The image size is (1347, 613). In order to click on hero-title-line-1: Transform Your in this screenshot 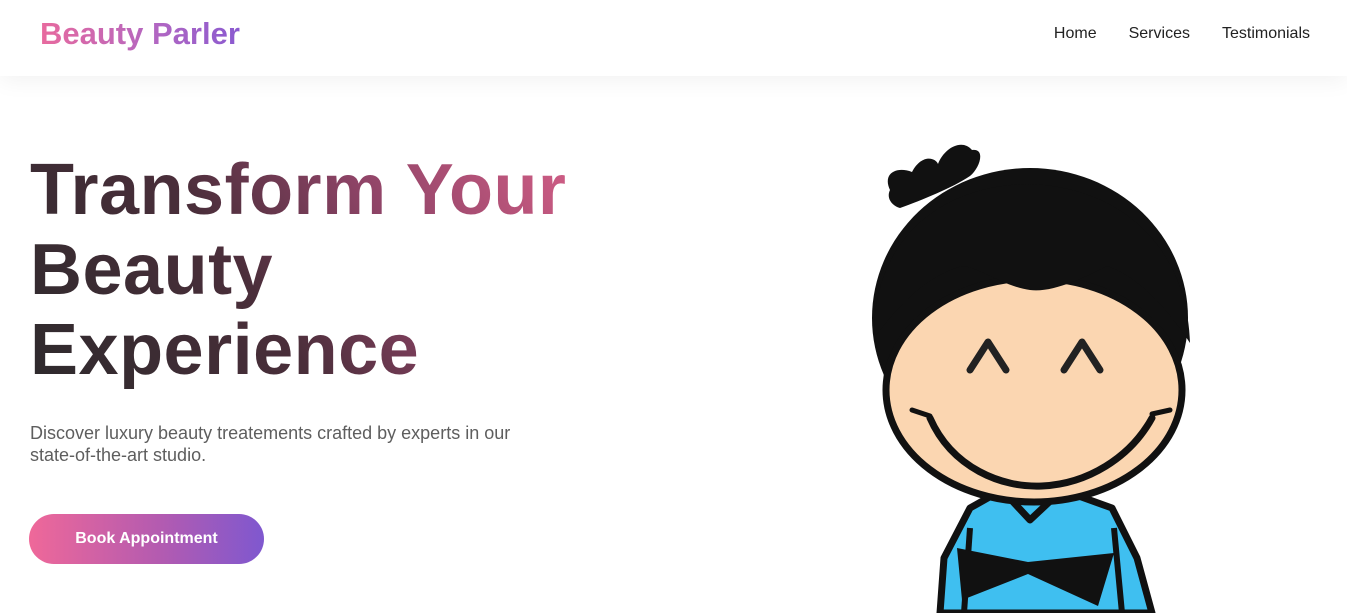, I will do `click(298, 190)`.